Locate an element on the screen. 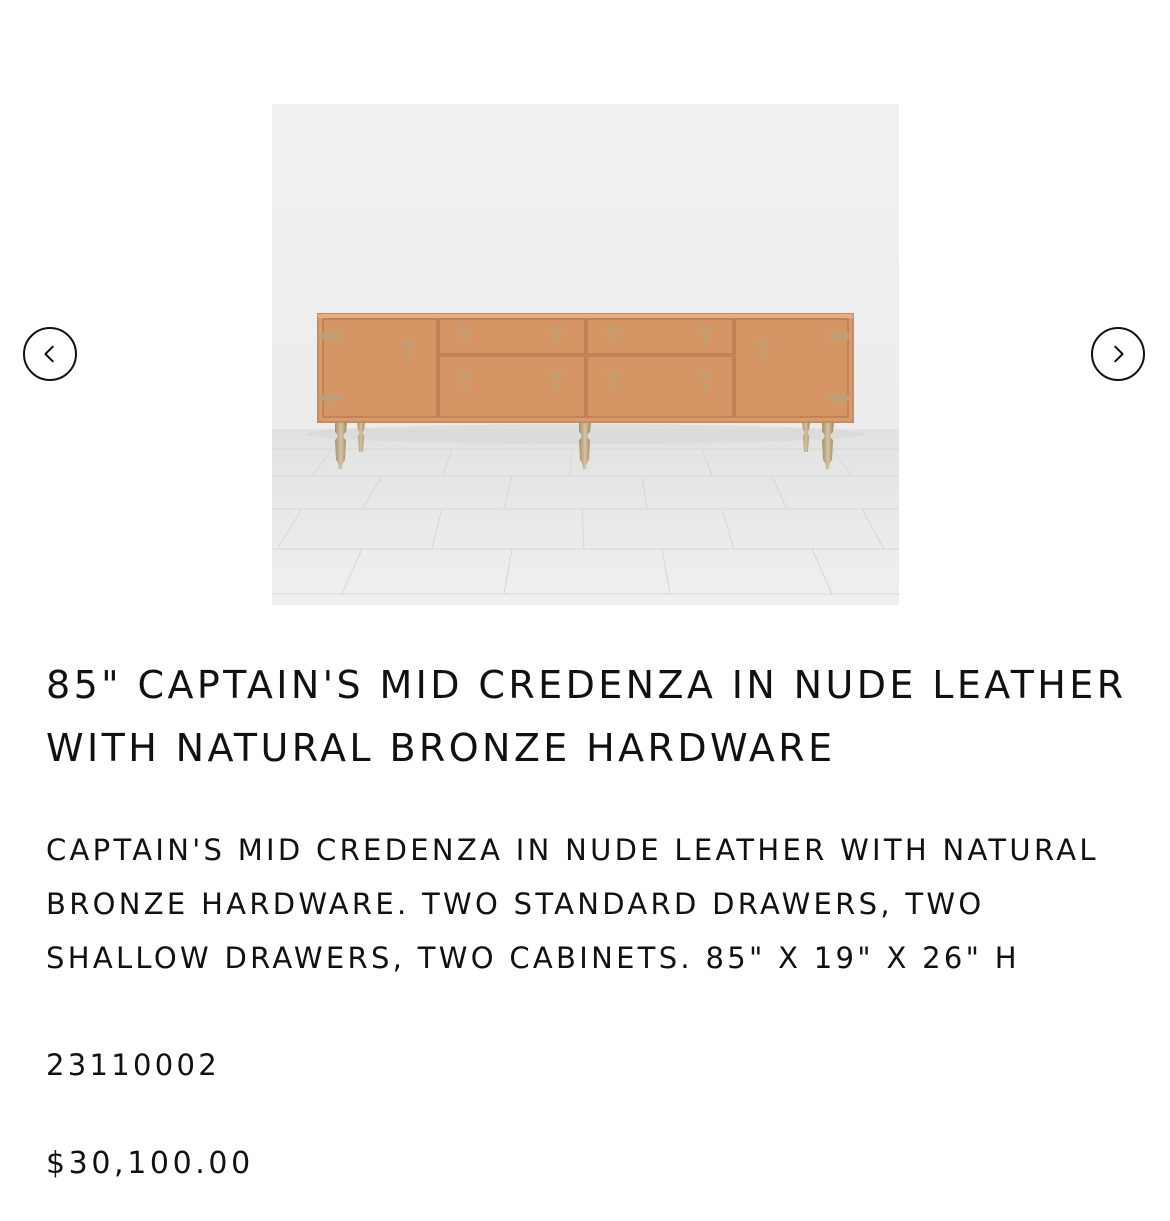 This screenshot has width=1170, height=1221. previous-image-button is located at coordinates (50, 354).